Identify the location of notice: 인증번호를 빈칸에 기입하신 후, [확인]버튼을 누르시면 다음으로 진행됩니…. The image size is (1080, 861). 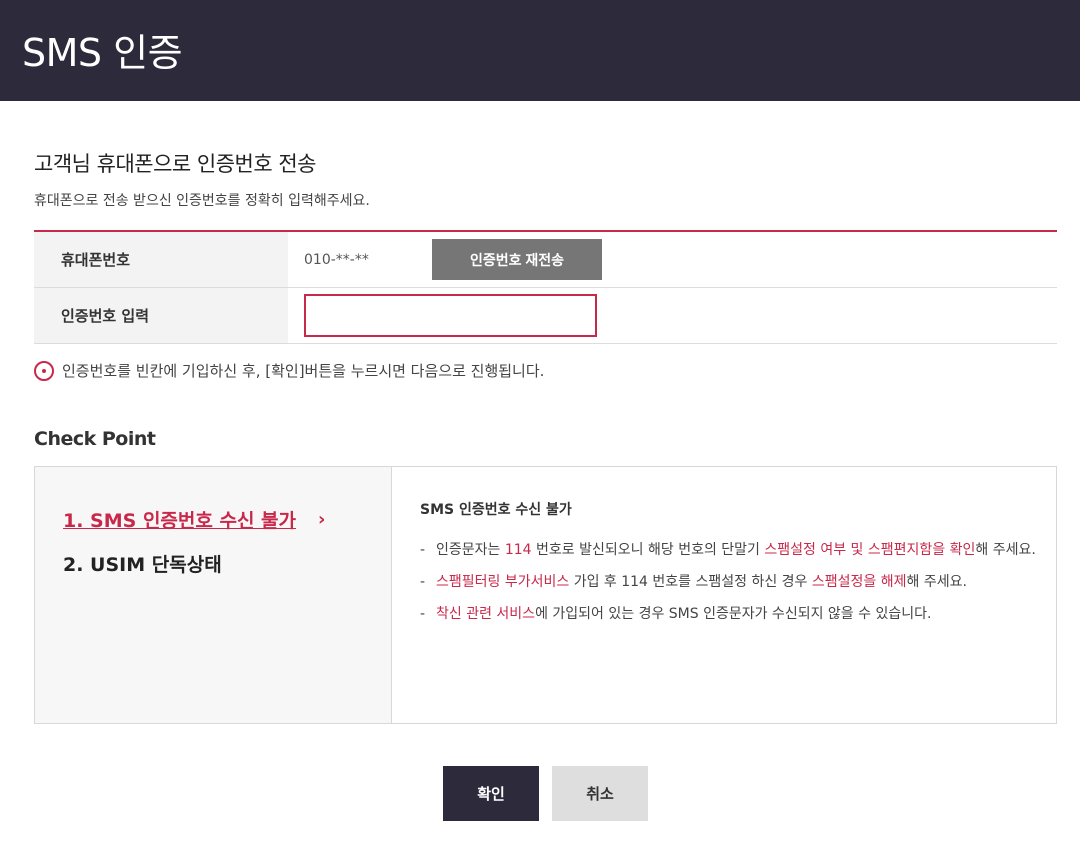
(289, 370).